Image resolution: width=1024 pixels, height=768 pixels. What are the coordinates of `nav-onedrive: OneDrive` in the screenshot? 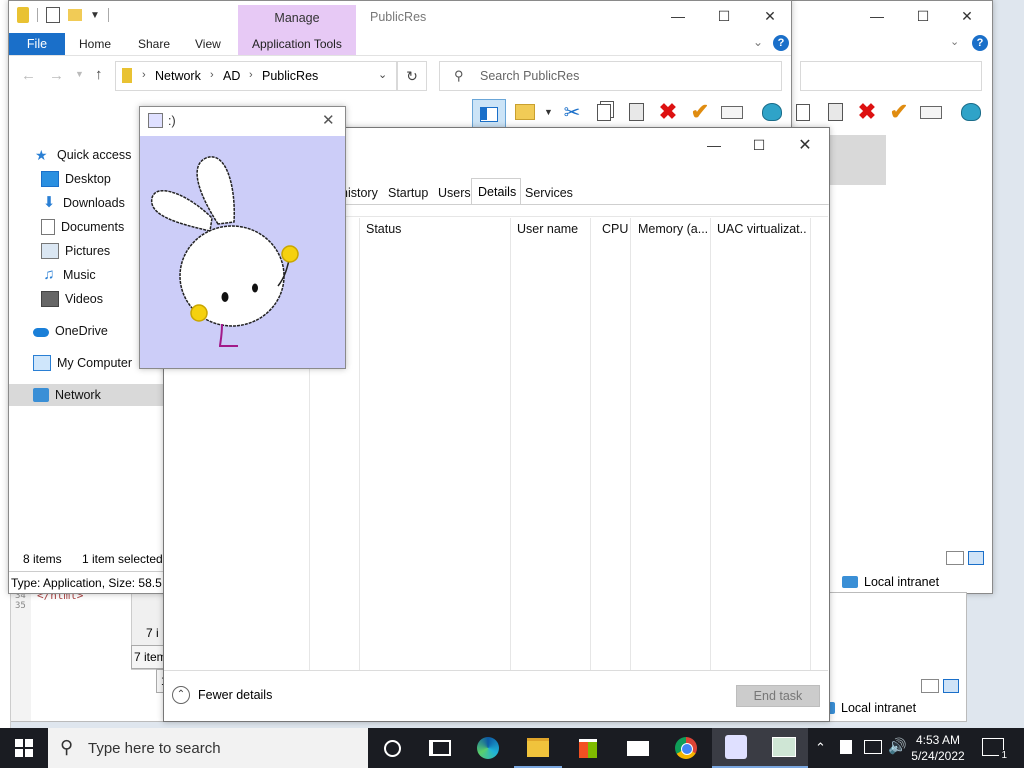 It's located at (70, 331).